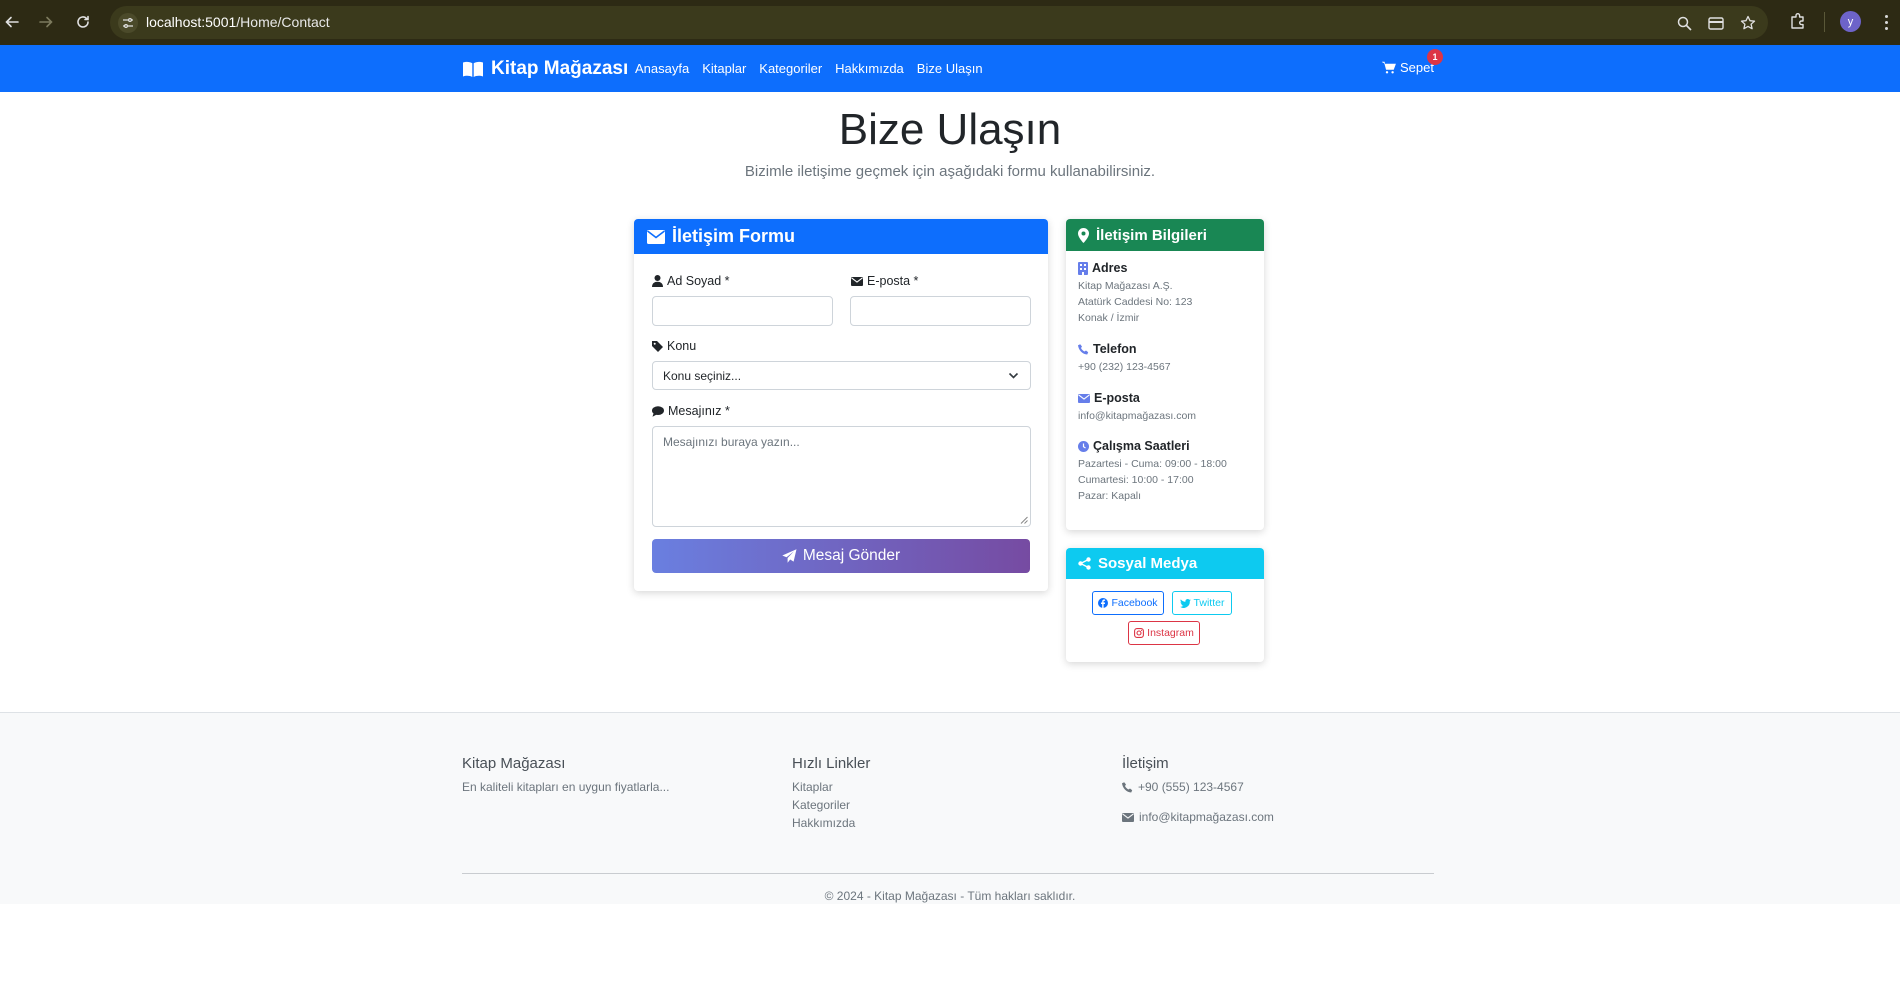 Image resolution: width=1900 pixels, height=984 pixels. Describe the element at coordinates (473, 69) in the screenshot. I see `book-open-icon` at that location.